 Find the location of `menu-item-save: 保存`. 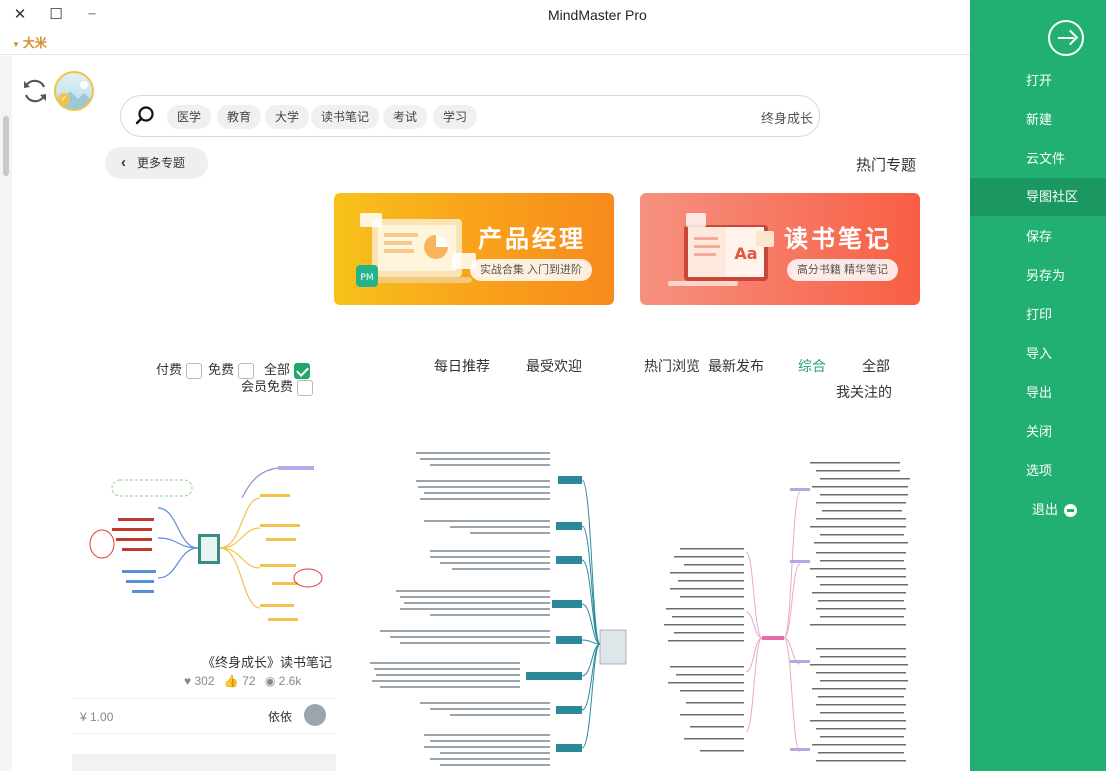

menu-item-save: 保存 is located at coordinates (1038, 237).